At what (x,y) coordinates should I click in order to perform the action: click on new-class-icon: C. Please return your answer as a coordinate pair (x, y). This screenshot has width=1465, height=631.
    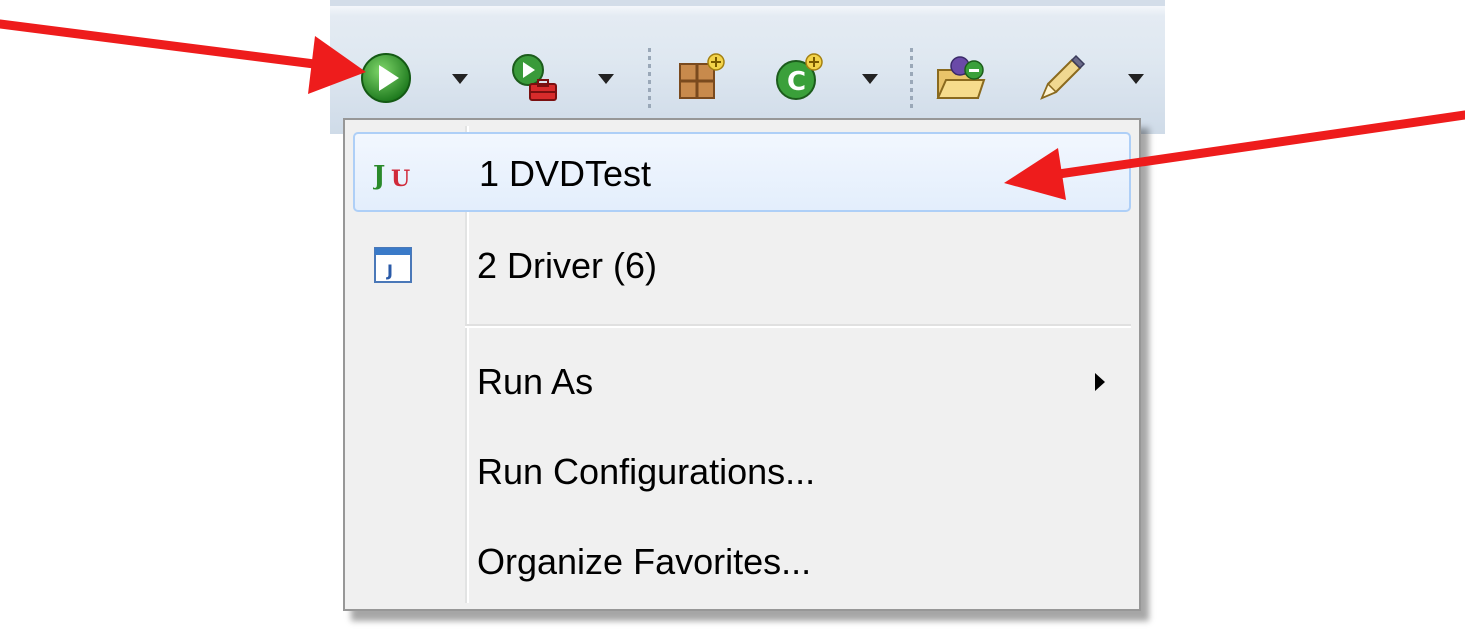
    Looking at the image, I should click on (799, 76).